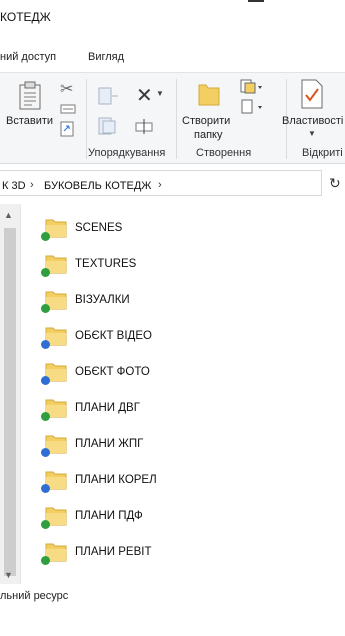  Describe the element at coordinates (144, 95) in the screenshot. I see `delete-icon: ✕` at that location.